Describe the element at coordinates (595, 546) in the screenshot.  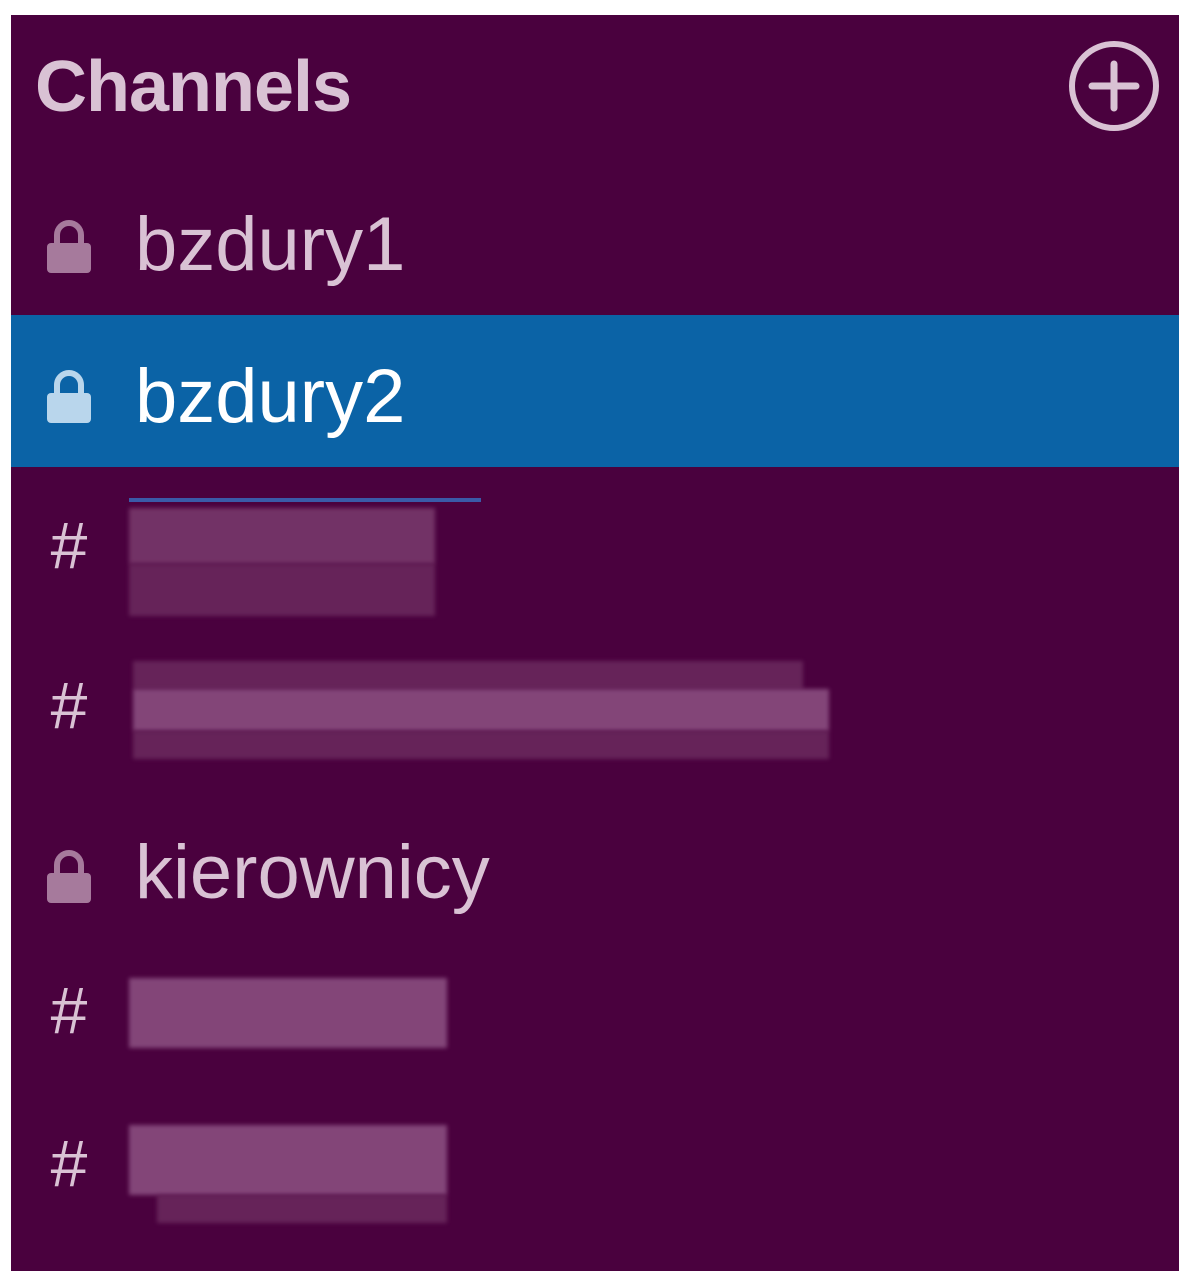
I see `channel-item-redacted-1: #` at that location.